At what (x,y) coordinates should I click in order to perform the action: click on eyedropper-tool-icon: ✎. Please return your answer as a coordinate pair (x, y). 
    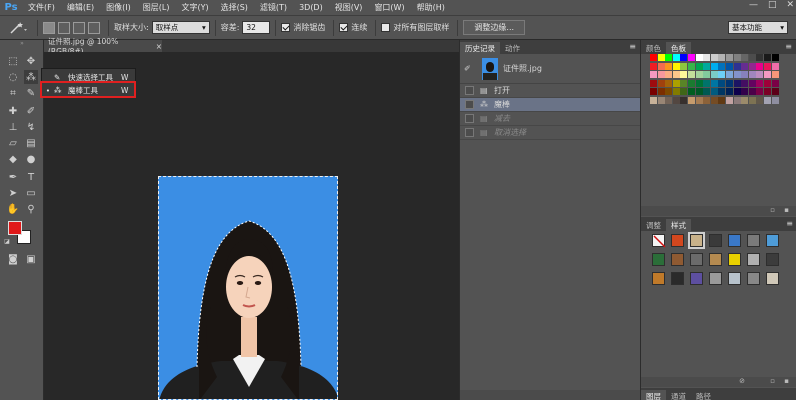
    Looking at the image, I should click on (31, 93).